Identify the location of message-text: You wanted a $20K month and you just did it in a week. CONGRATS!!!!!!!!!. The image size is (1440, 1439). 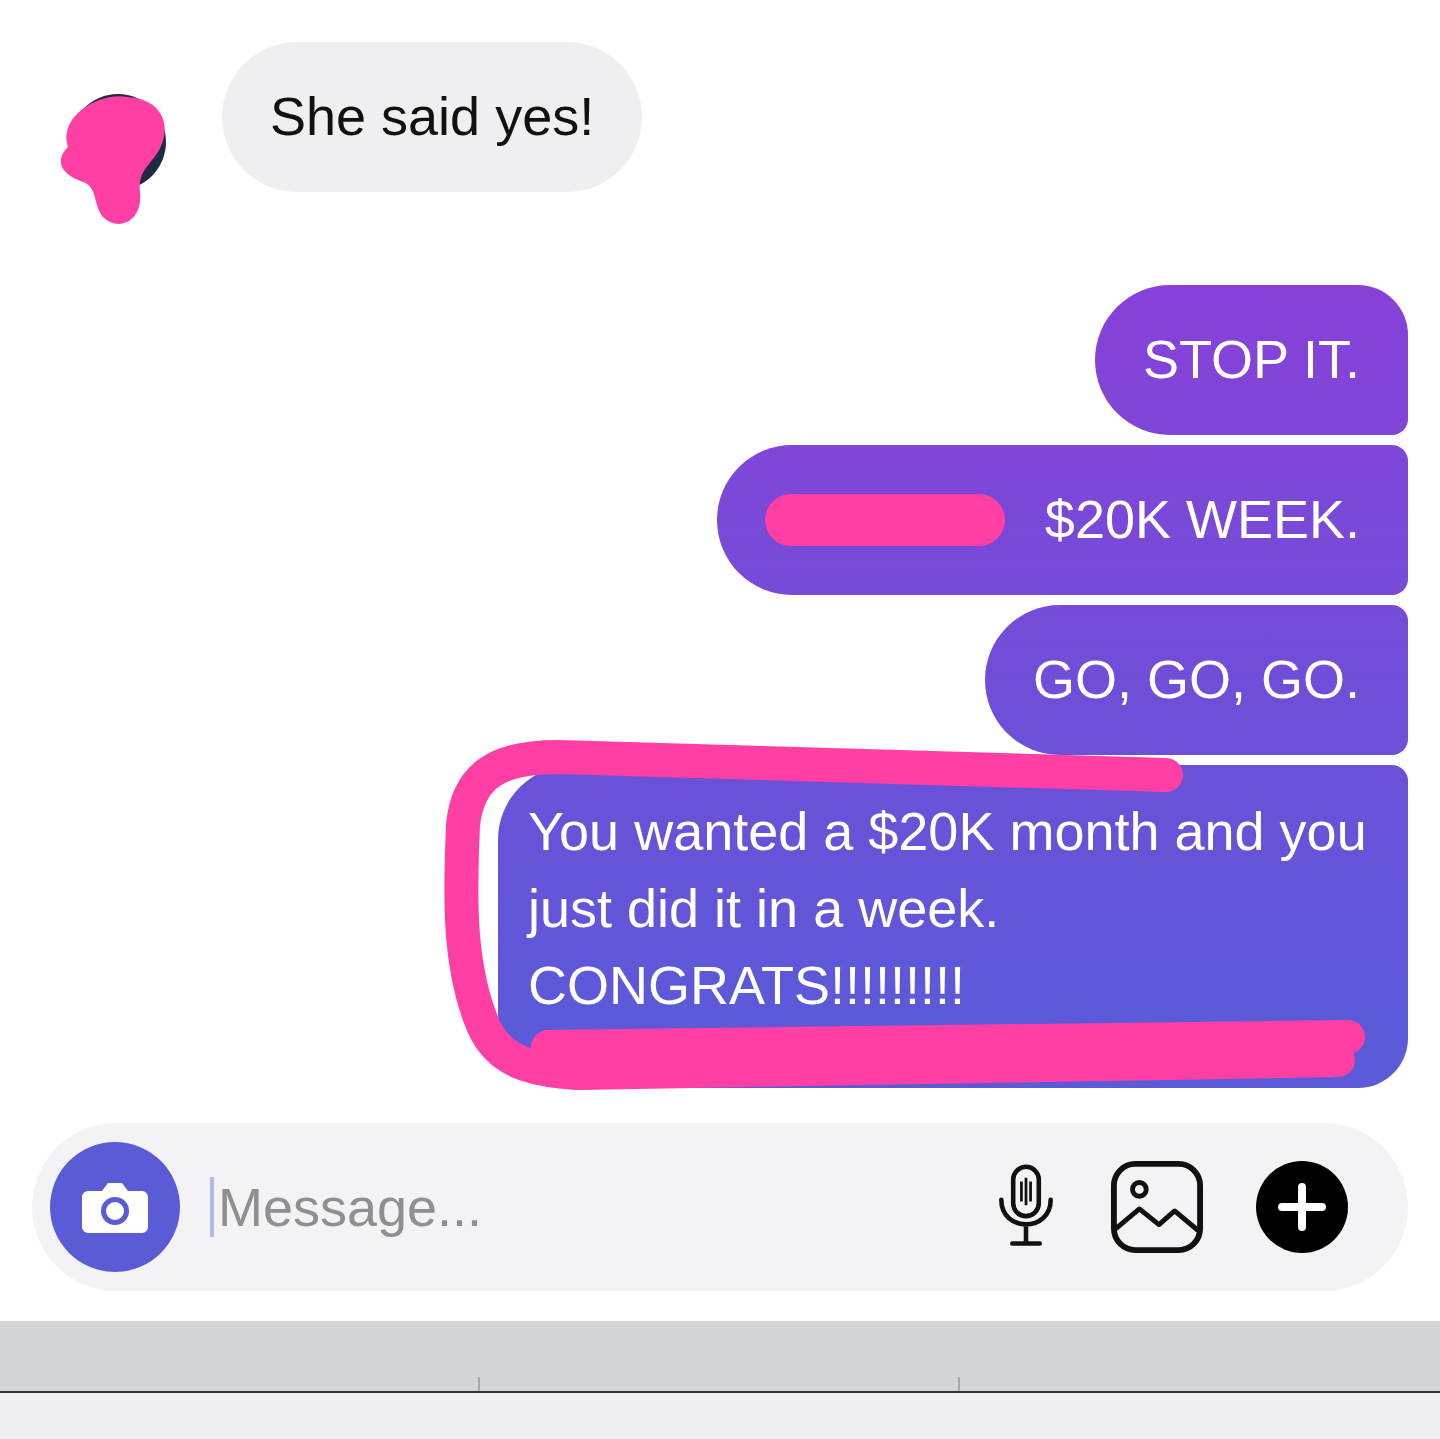
(948, 908).